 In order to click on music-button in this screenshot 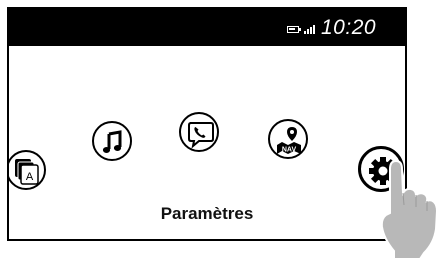, I will do `click(112, 141)`.